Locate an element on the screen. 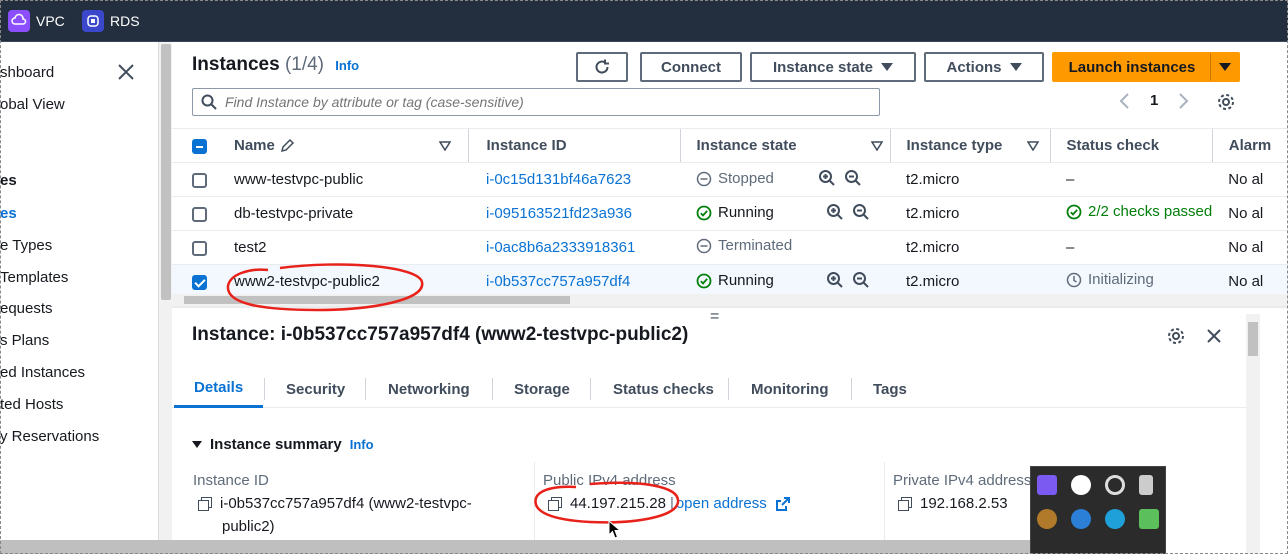  gear-icon is located at coordinates (1226, 102).